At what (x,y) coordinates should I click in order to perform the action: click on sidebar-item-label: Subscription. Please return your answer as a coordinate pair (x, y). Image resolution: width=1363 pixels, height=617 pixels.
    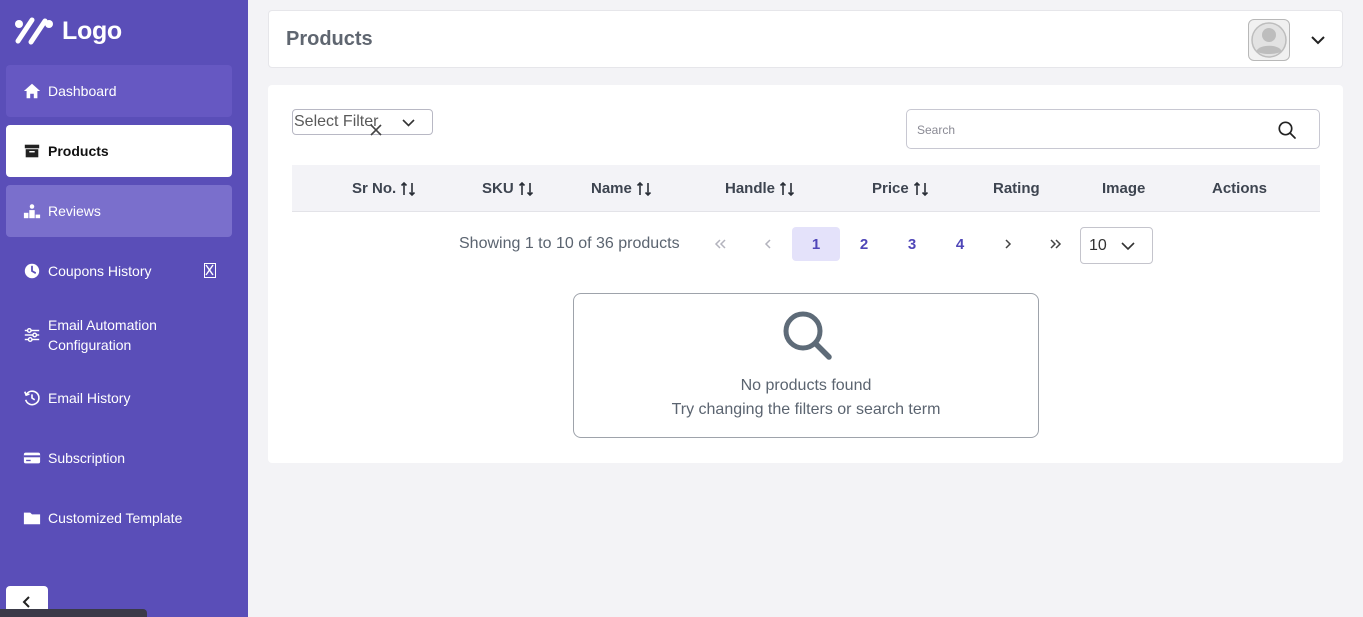
    Looking at the image, I should click on (87, 458).